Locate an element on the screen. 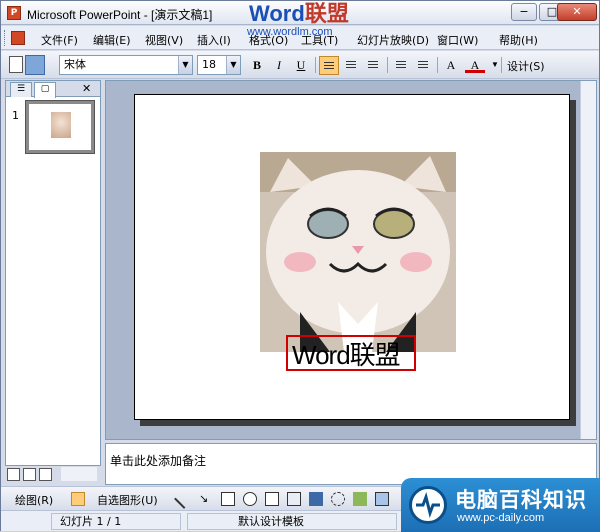 Image resolution: width=600 pixels, height=532 pixels. menu-slideshow: 幻灯片放映(D) is located at coordinates (393, 40).